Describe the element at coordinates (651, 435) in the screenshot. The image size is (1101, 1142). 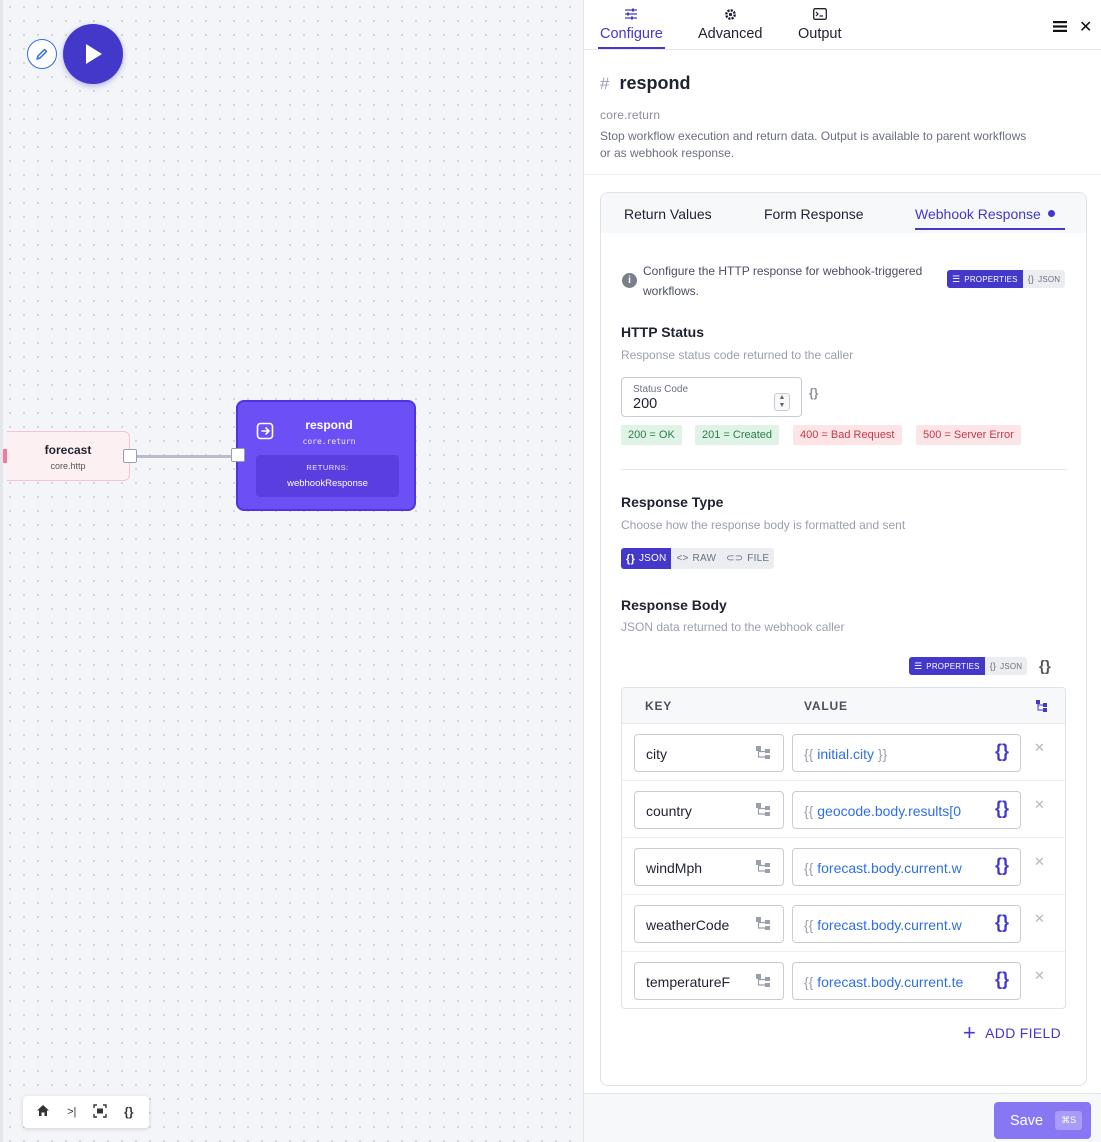
I see `status-chip-200: 200 = OK` at that location.